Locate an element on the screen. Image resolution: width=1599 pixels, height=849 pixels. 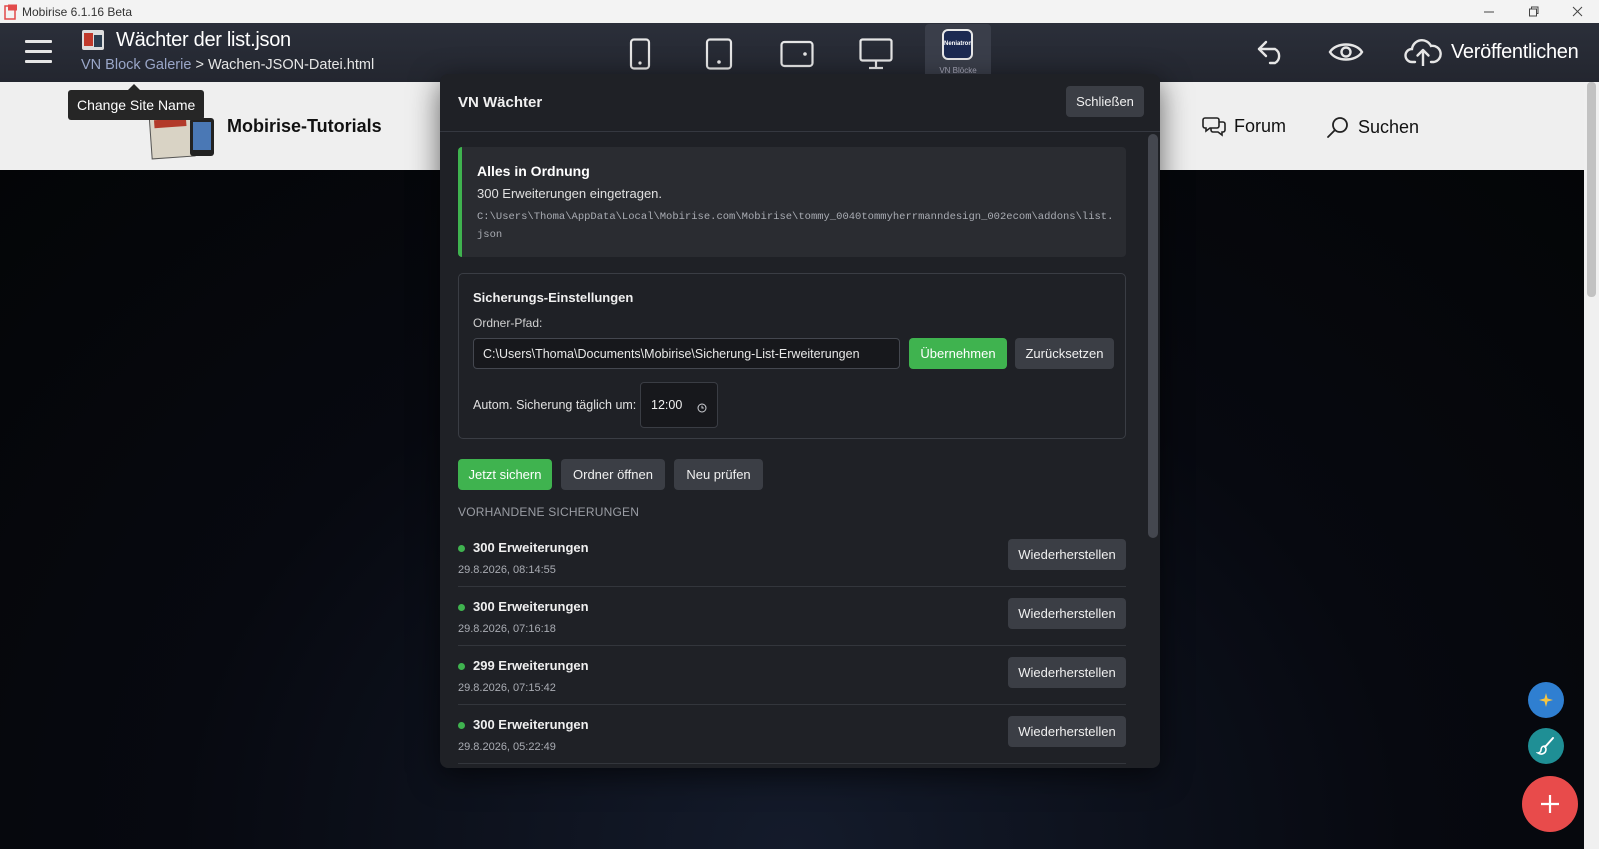
desktop-icon is located at coordinates (876, 54).